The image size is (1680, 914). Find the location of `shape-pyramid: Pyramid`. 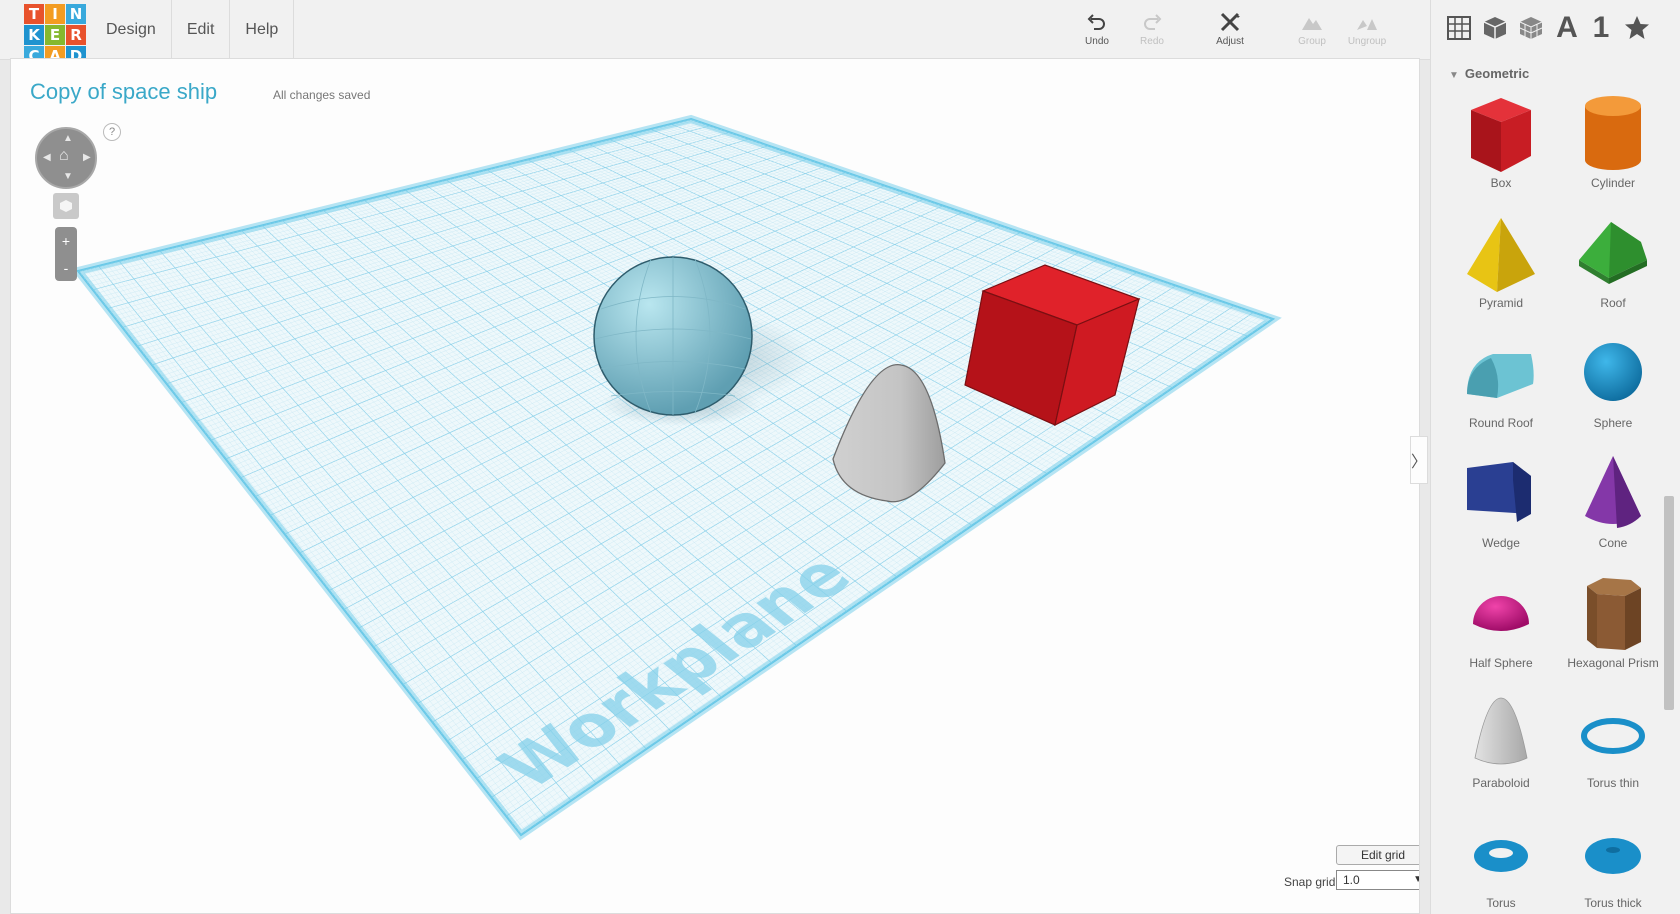

shape-pyramid: Pyramid is located at coordinates (1501, 268).